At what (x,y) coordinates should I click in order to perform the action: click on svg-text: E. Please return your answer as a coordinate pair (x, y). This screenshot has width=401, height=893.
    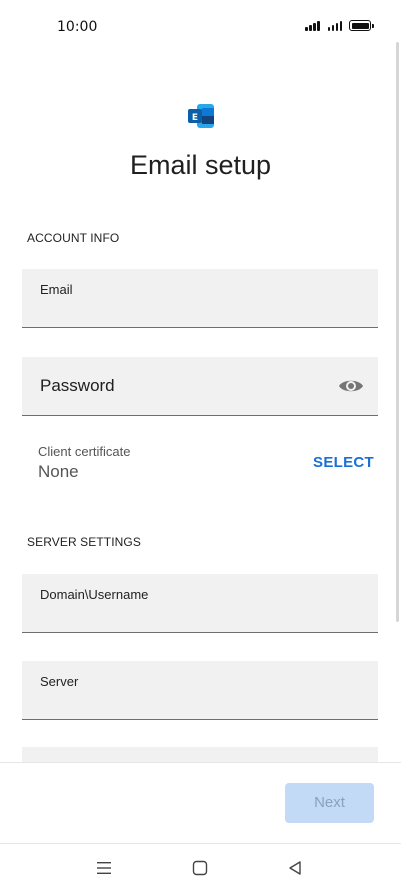
    Looking at the image, I should click on (195, 118).